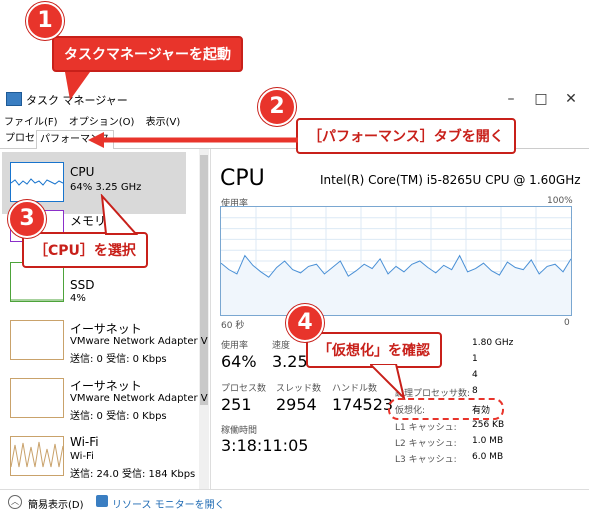 This screenshot has width=589, height=522. What do you see at coordinates (56, 503) in the screenshot?
I see `compact-view-link: 簡易表示(D)` at bounding box center [56, 503].